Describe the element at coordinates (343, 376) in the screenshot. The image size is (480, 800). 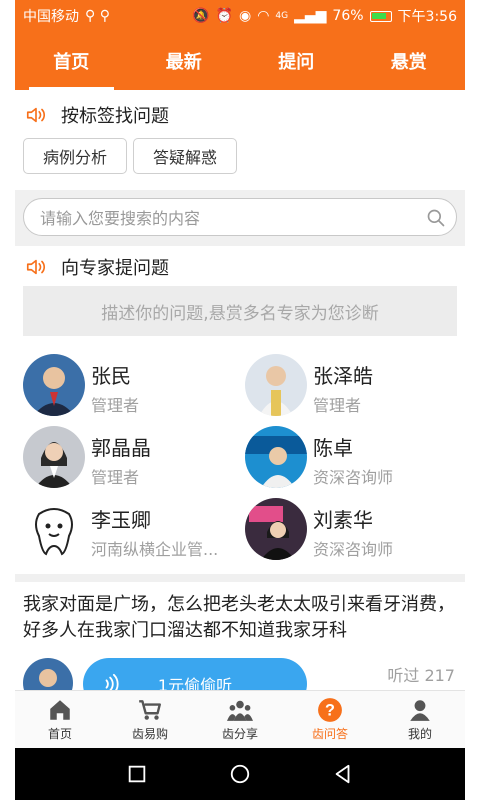
I see `expert-name: 张泽皓` at that location.